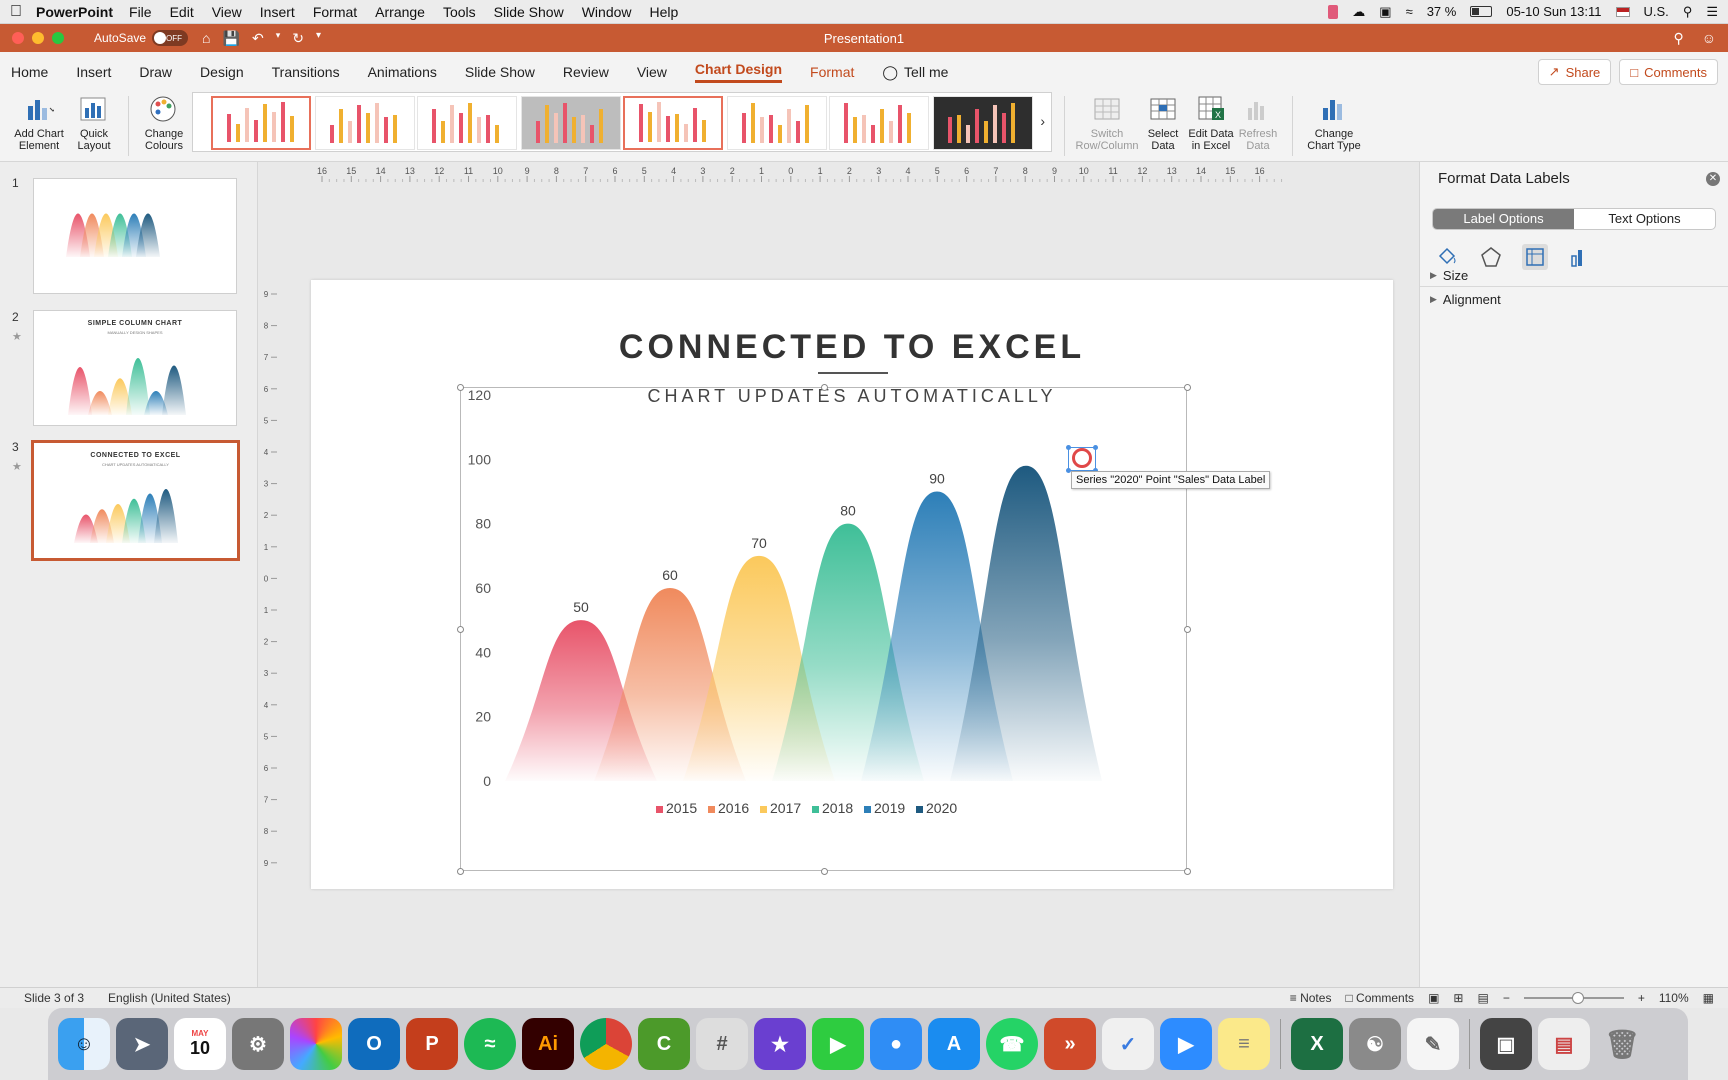 Image resolution: width=1728 pixels, height=1080 pixels. I want to click on section-size: ▶ Size, so click(1449, 275).